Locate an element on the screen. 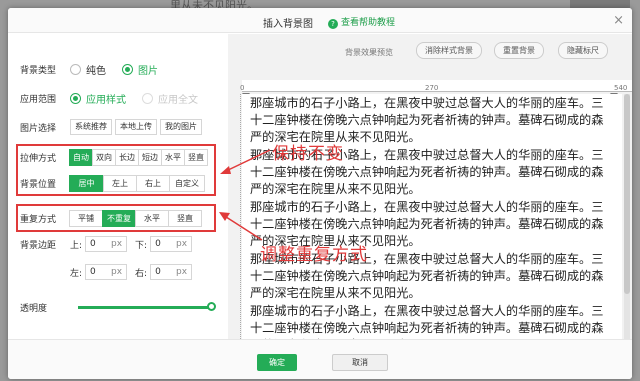 This screenshot has width=640, height=381. margin-top-label: 上: is located at coordinates (76, 245).